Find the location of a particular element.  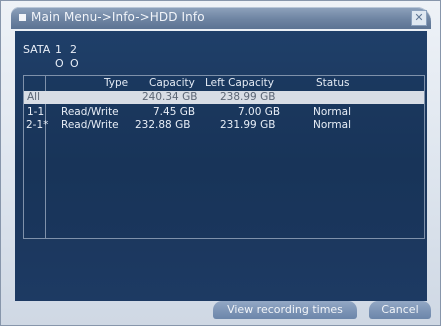

window-icon is located at coordinates (22, 17).